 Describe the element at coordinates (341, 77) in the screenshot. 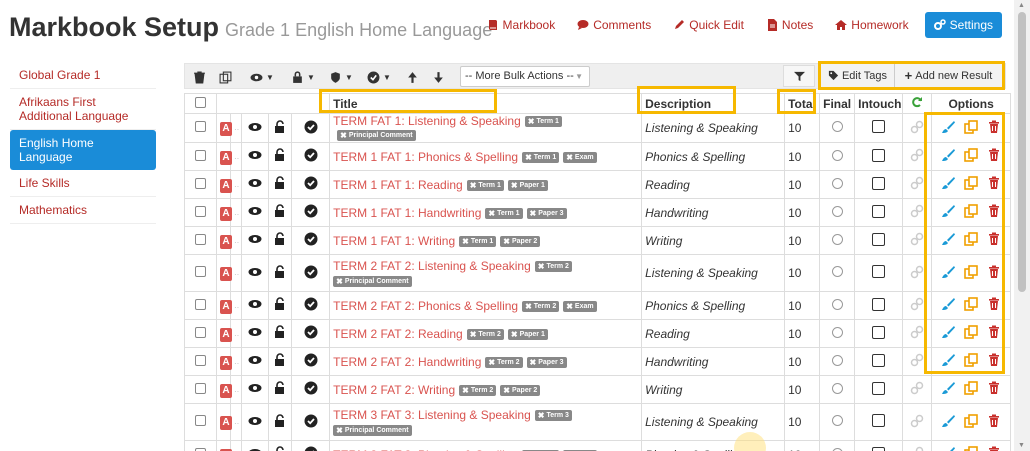

I see `shield-dropdown: ▼` at that location.